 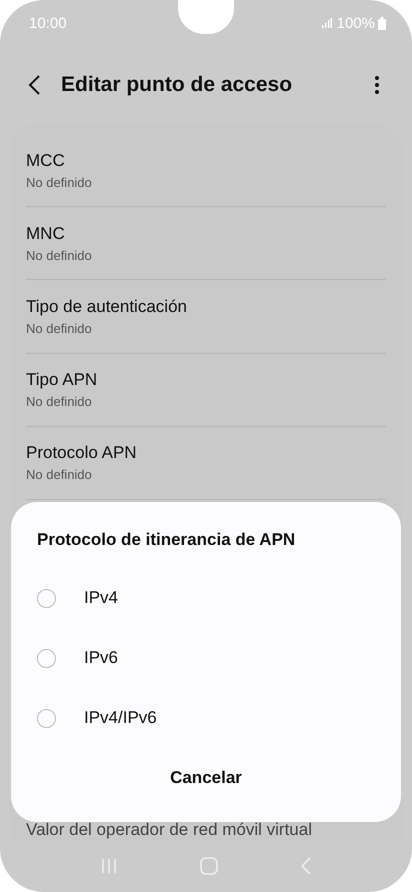 What do you see at coordinates (34, 85) in the screenshot?
I see `back-icon` at bounding box center [34, 85].